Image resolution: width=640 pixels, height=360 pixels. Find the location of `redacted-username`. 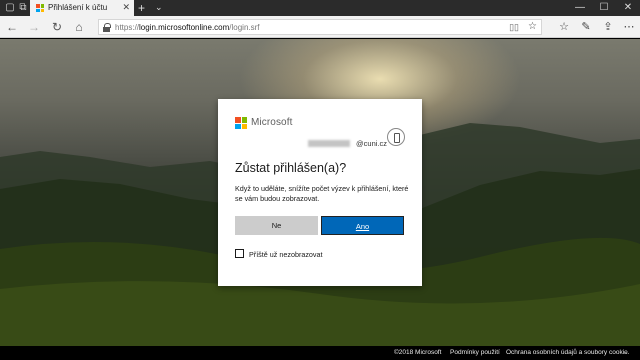

redacted-username is located at coordinates (329, 143).